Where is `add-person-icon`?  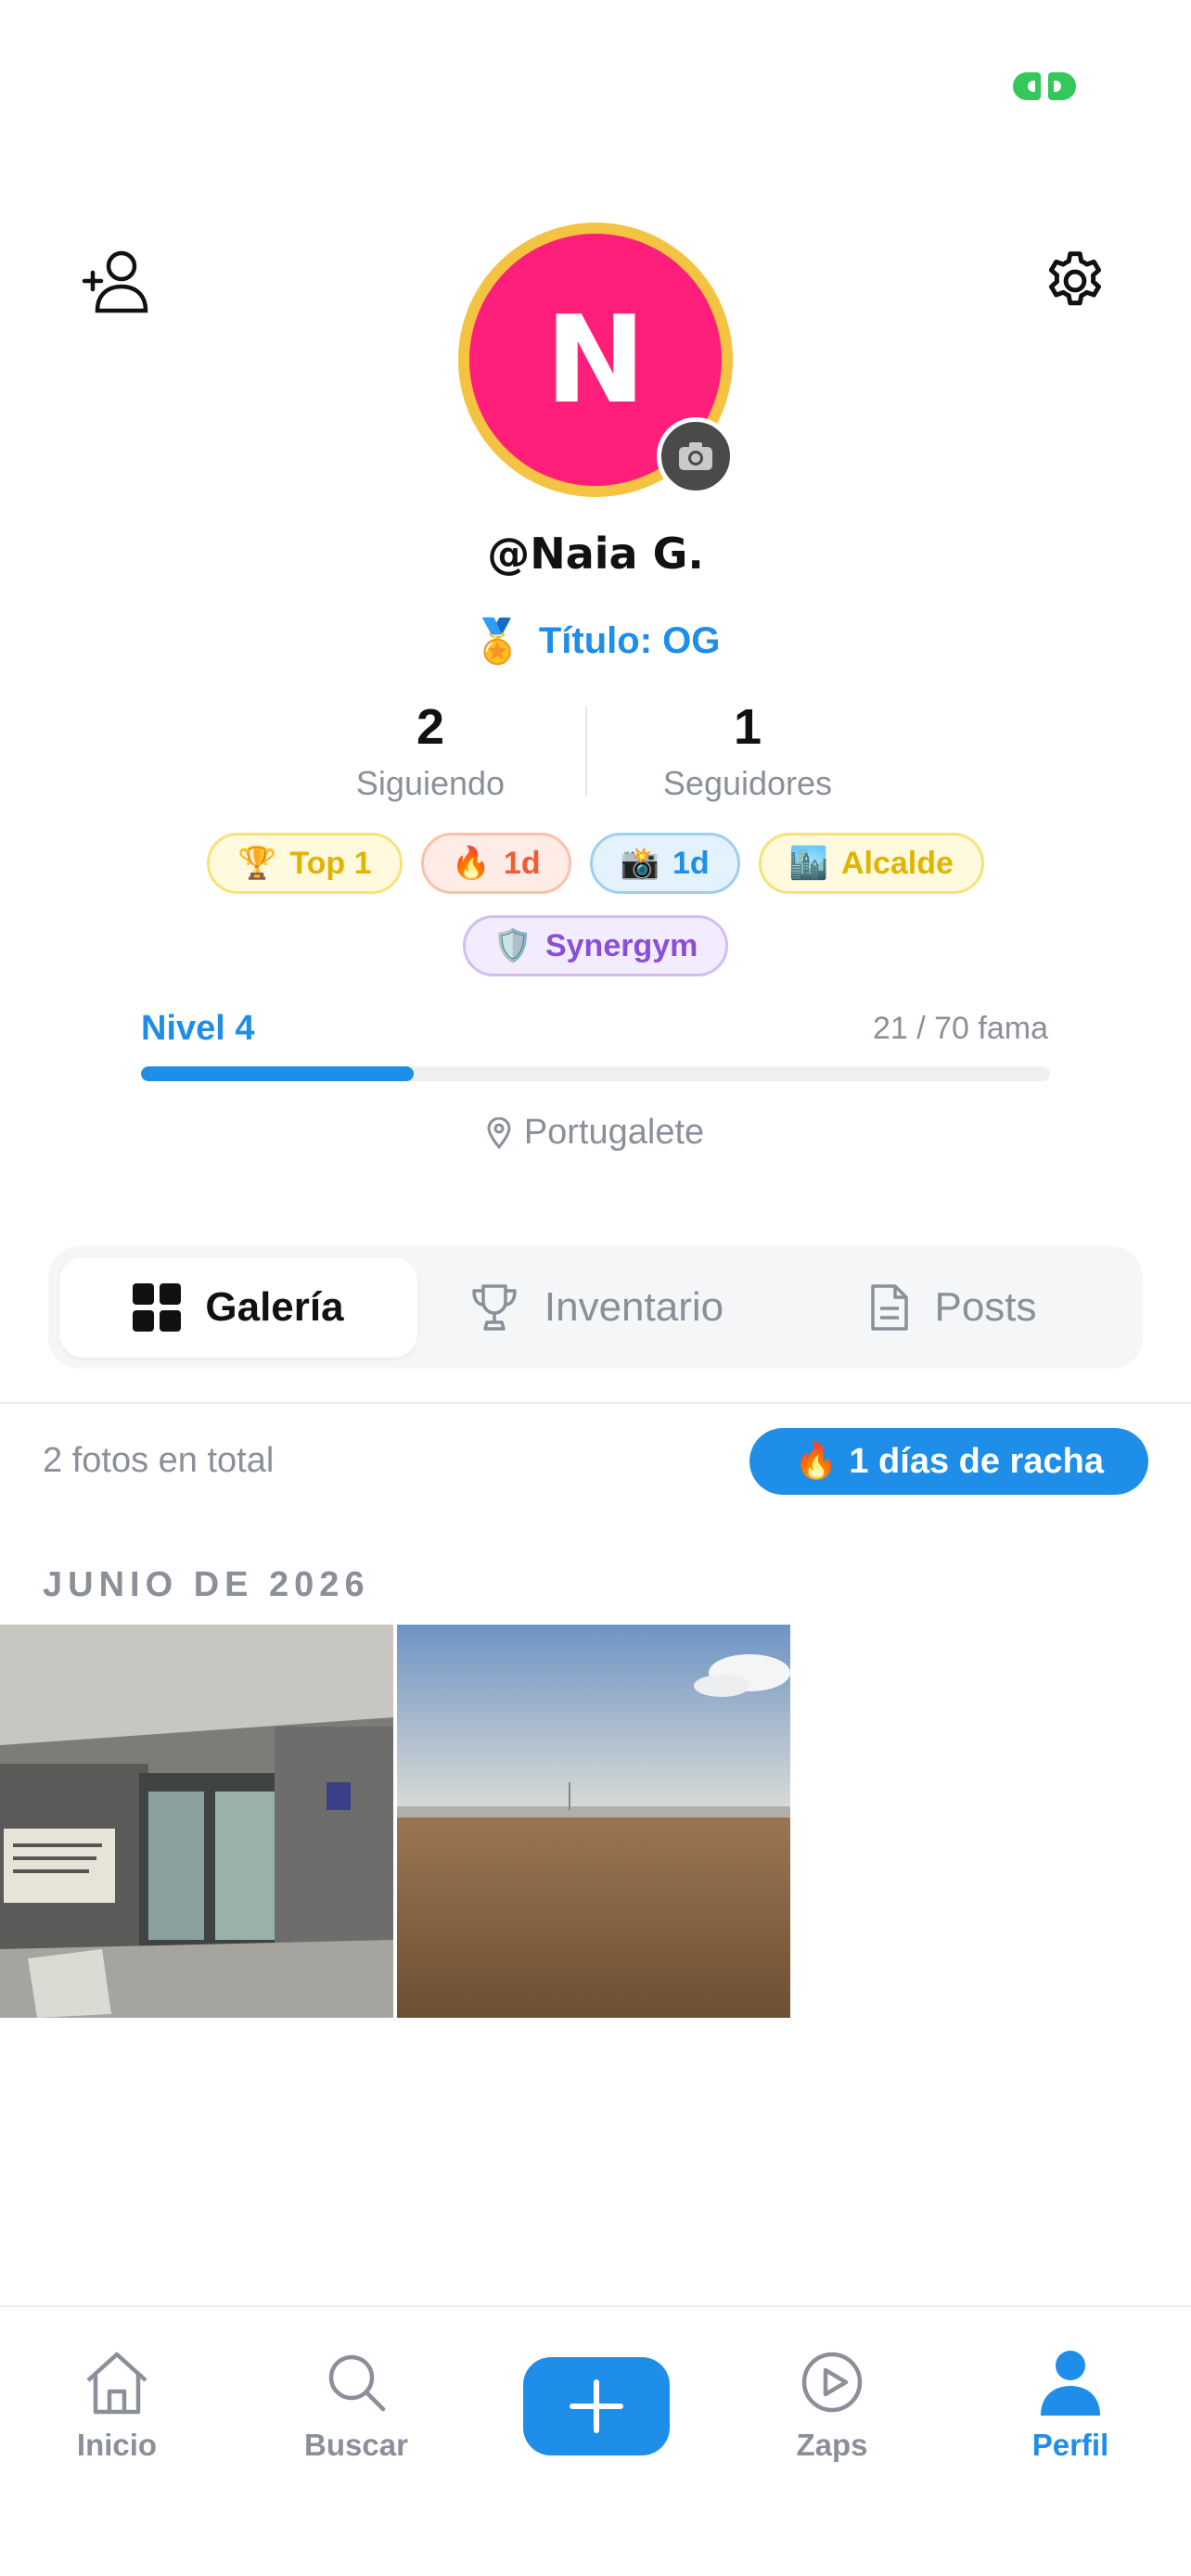 add-person-icon is located at coordinates (115, 281).